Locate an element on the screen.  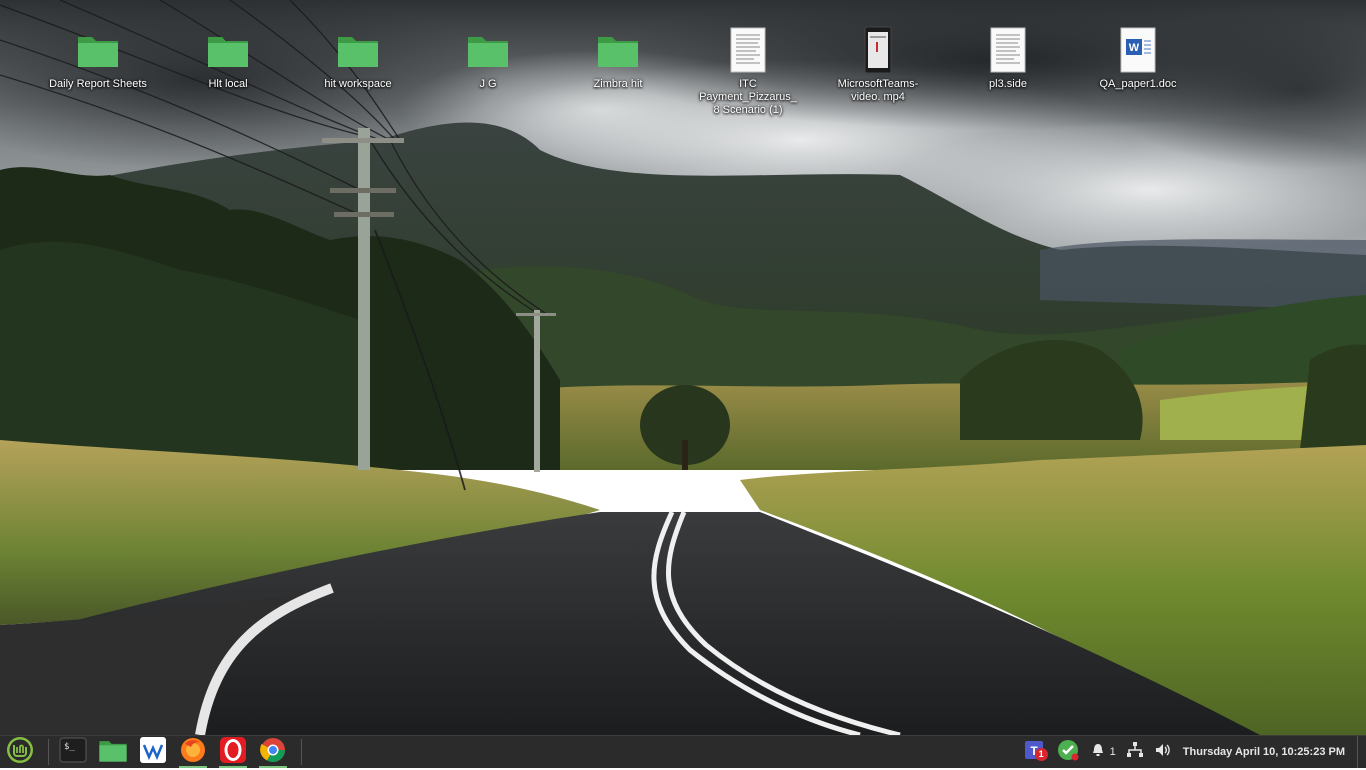
firefox-icon is located at coordinates (193, 752).